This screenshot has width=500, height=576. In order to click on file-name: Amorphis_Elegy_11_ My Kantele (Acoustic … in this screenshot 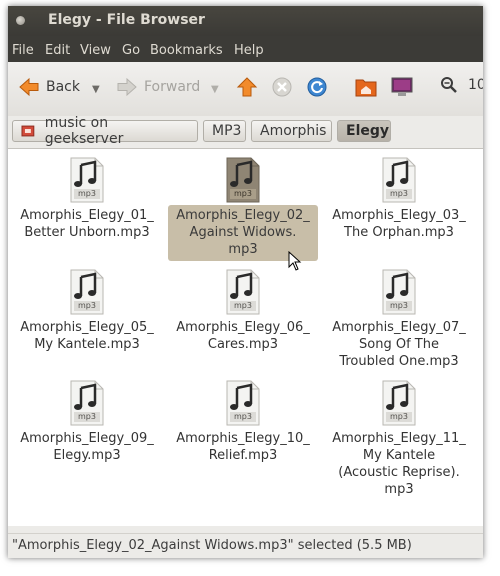, I will do `click(399, 464)`.